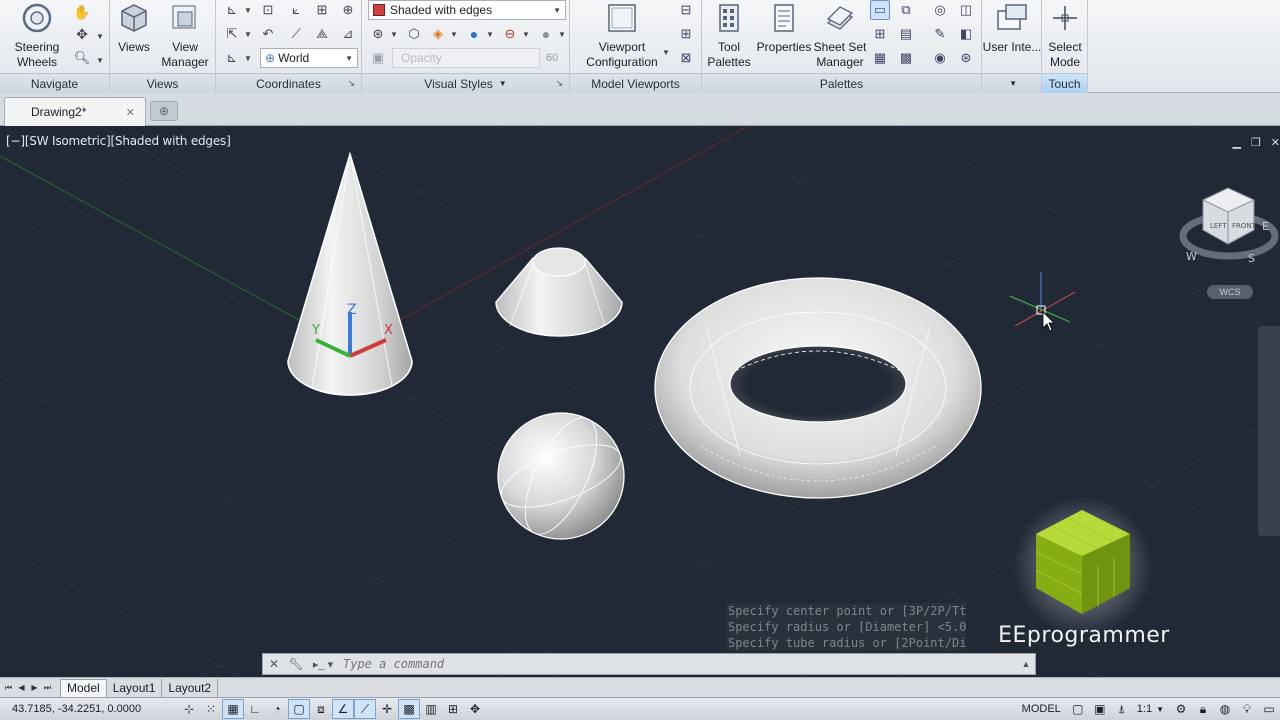 This screenshot has height=720, width=1280. I want to click on tab-layout1: Layout1, so click(135, 687).